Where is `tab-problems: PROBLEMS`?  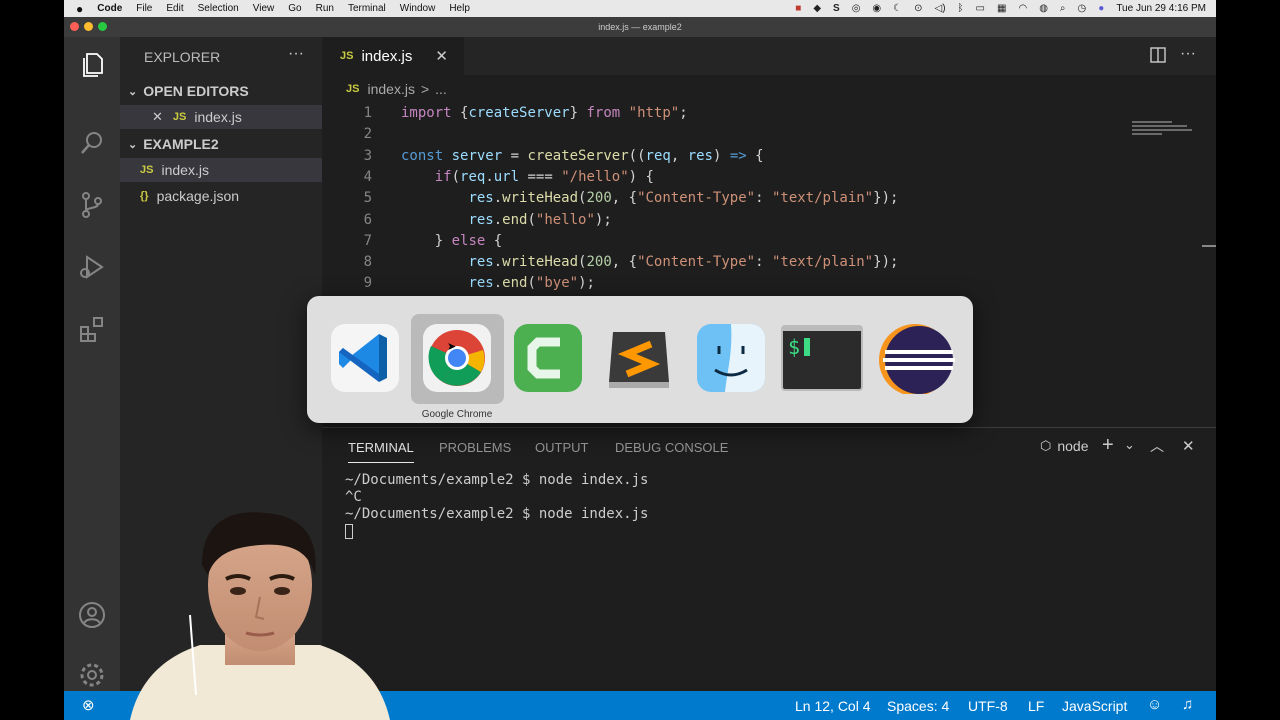 tab-problems: PROBLEMS is located at coordinates (475, 447).